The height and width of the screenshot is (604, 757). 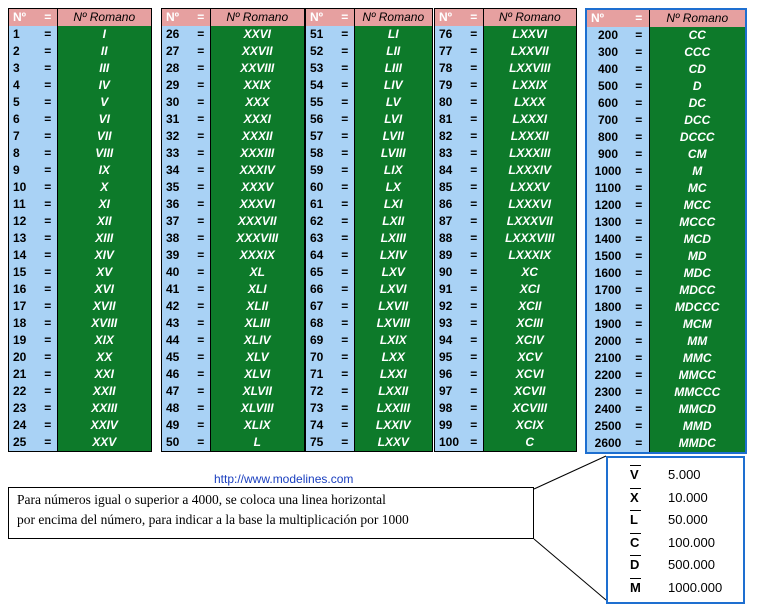 I want to click on table-row: 38 = XXXVIII, so click(x=233, y=238).